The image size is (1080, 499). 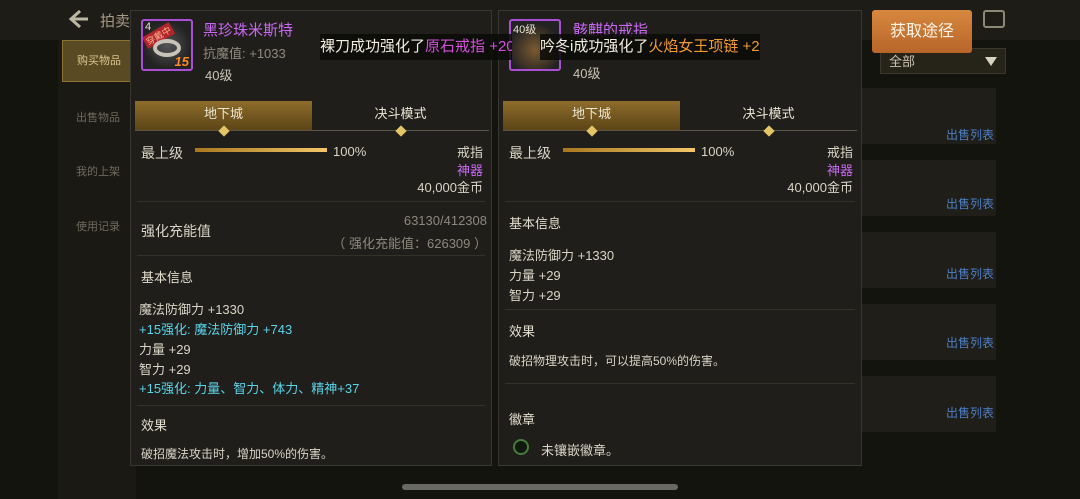 What do you see at coordinates (148, 27) in the screenshot?
I see `icon-level: 4` at bounding box center [148, 27].